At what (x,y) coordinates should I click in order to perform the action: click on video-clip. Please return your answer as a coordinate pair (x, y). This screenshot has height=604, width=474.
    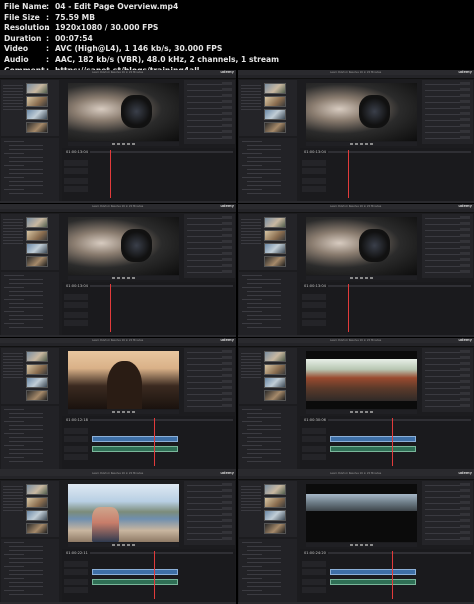
    Looking at the image, I should click on (373, 572).